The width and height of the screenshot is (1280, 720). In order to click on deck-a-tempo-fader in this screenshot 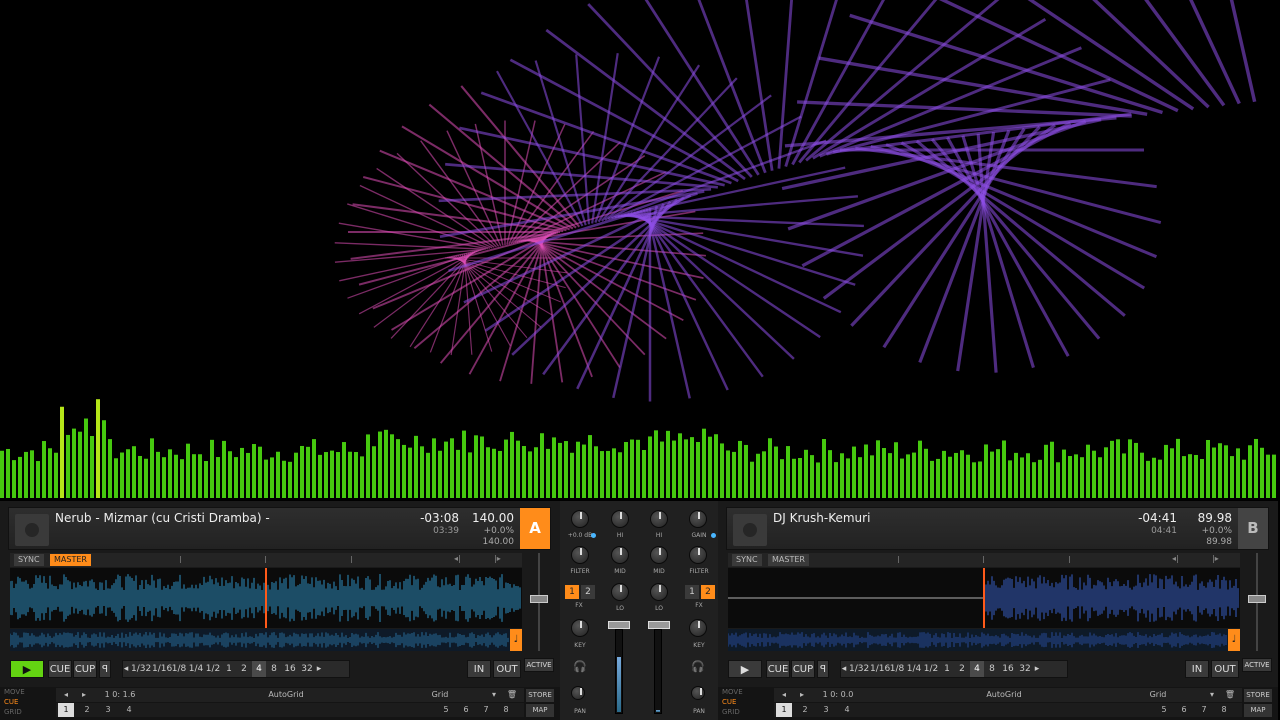, I will do `click(539, 602)`.